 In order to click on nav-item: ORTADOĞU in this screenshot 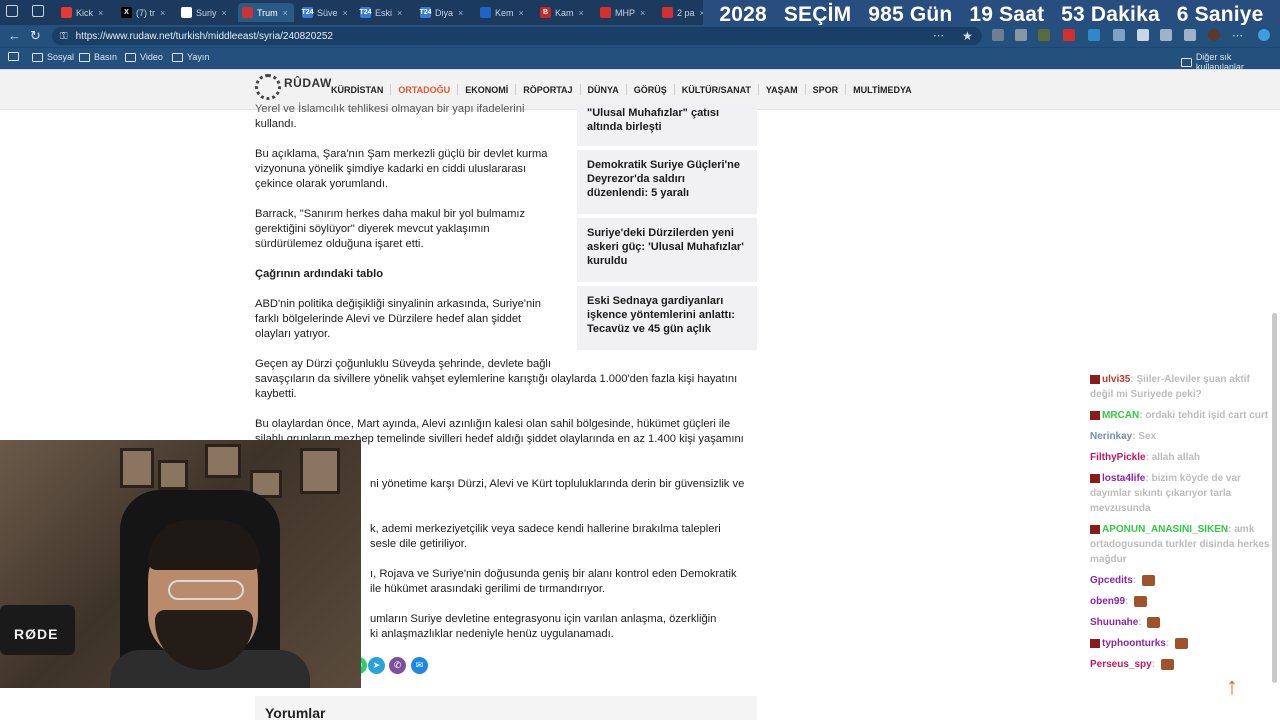, I will do `click(424, 90)`.